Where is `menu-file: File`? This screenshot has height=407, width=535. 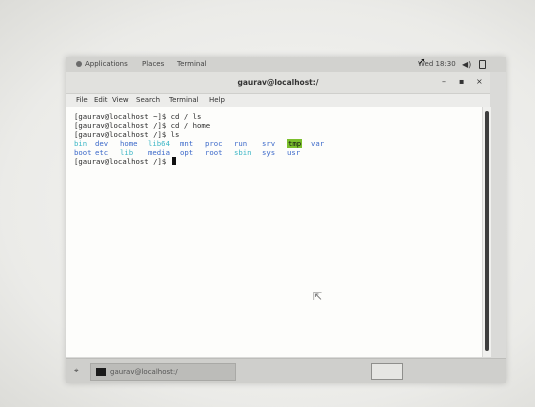
menu-file: File is located at coordinates (82, 100).